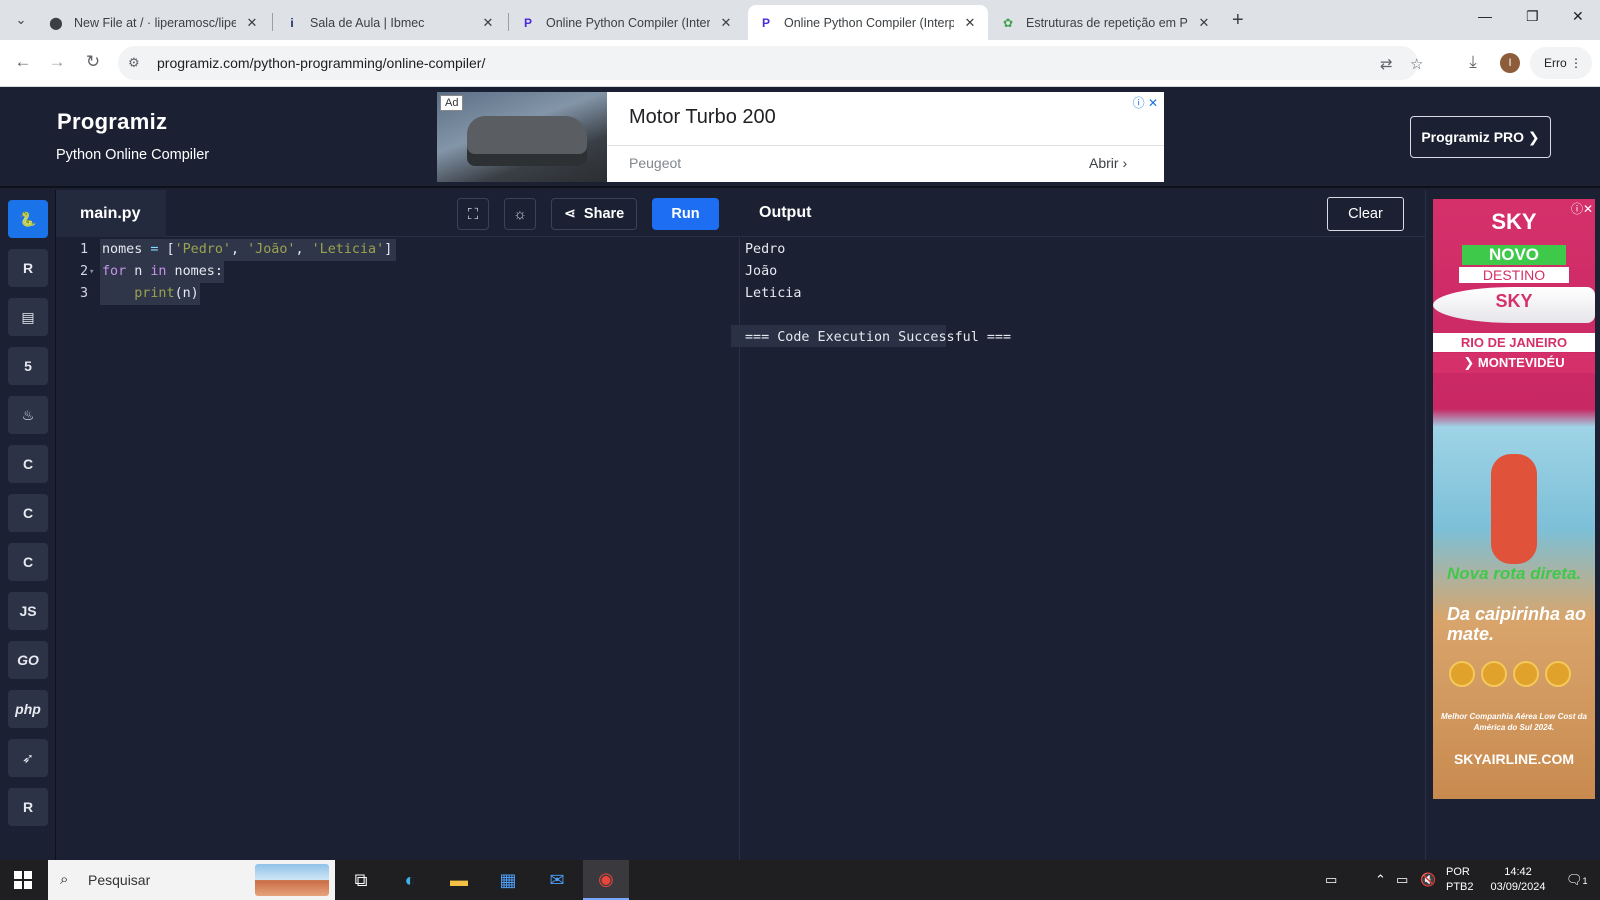 This screenshot has width=1600, height=900. I want to click on restore-icon: ❐, so click(1532, 16).